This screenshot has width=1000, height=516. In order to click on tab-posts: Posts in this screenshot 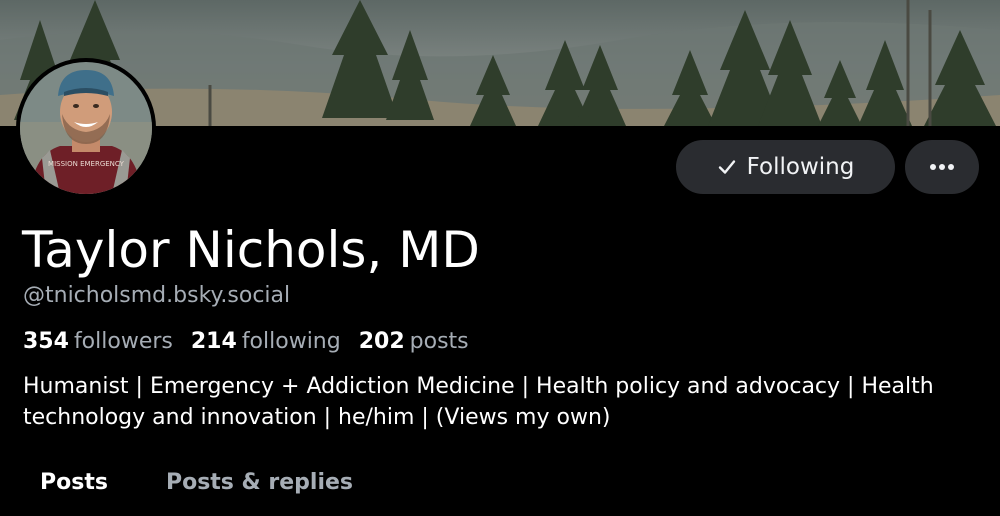, I will do `click(74, 487)`.